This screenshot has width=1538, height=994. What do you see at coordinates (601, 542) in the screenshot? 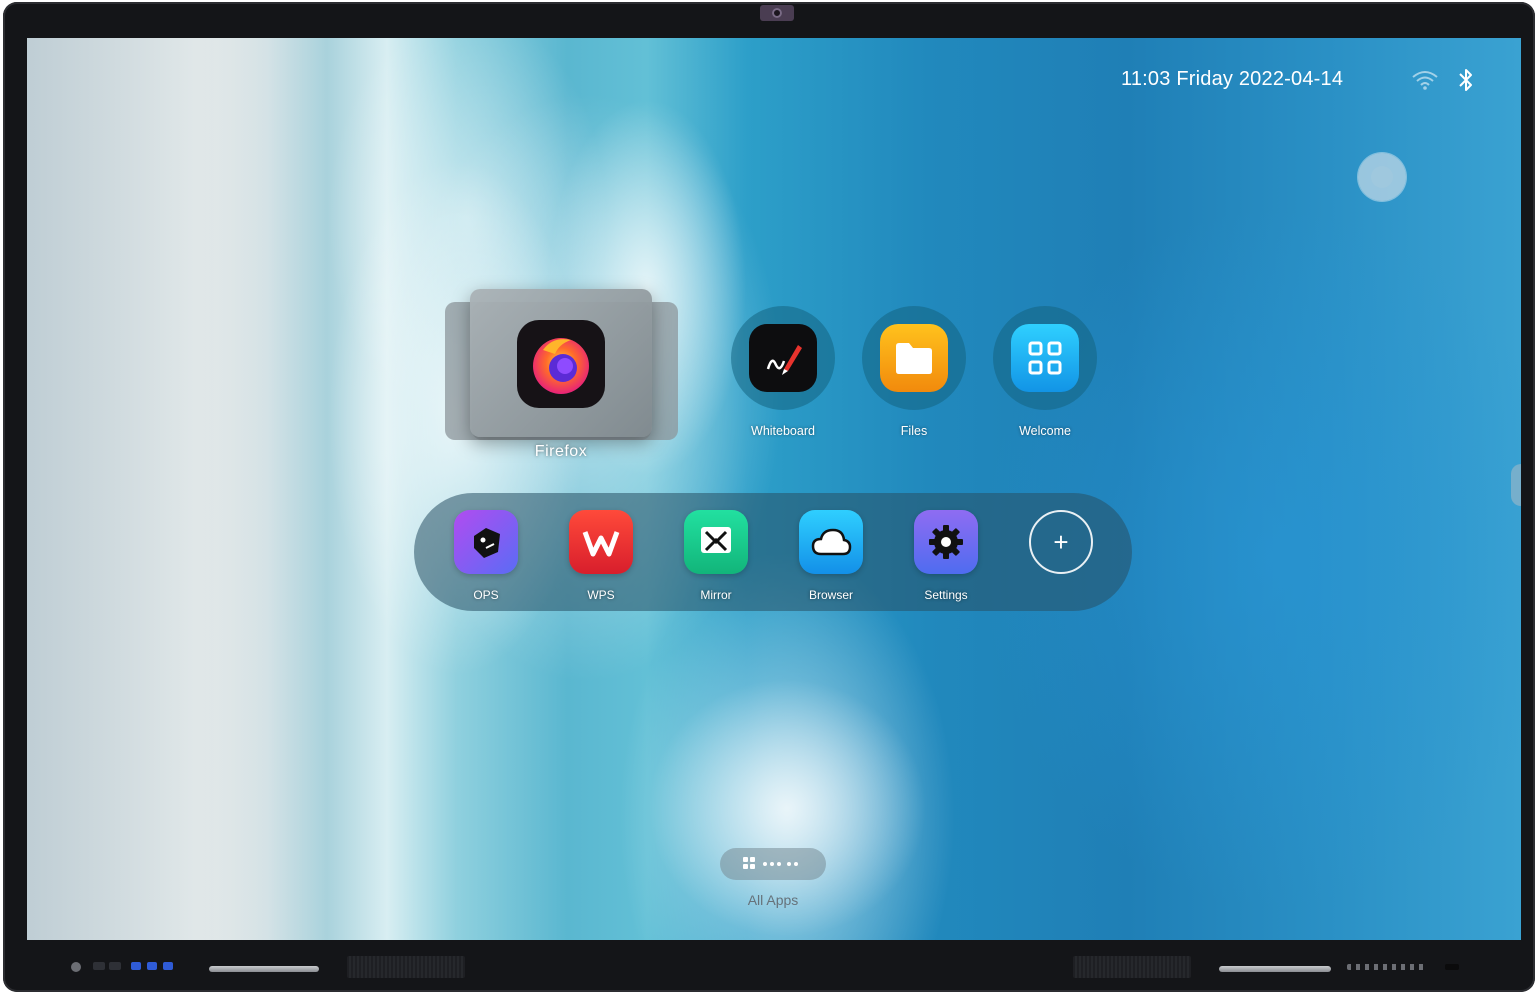
I see `wps-icon` at bounding box center [601, 542].